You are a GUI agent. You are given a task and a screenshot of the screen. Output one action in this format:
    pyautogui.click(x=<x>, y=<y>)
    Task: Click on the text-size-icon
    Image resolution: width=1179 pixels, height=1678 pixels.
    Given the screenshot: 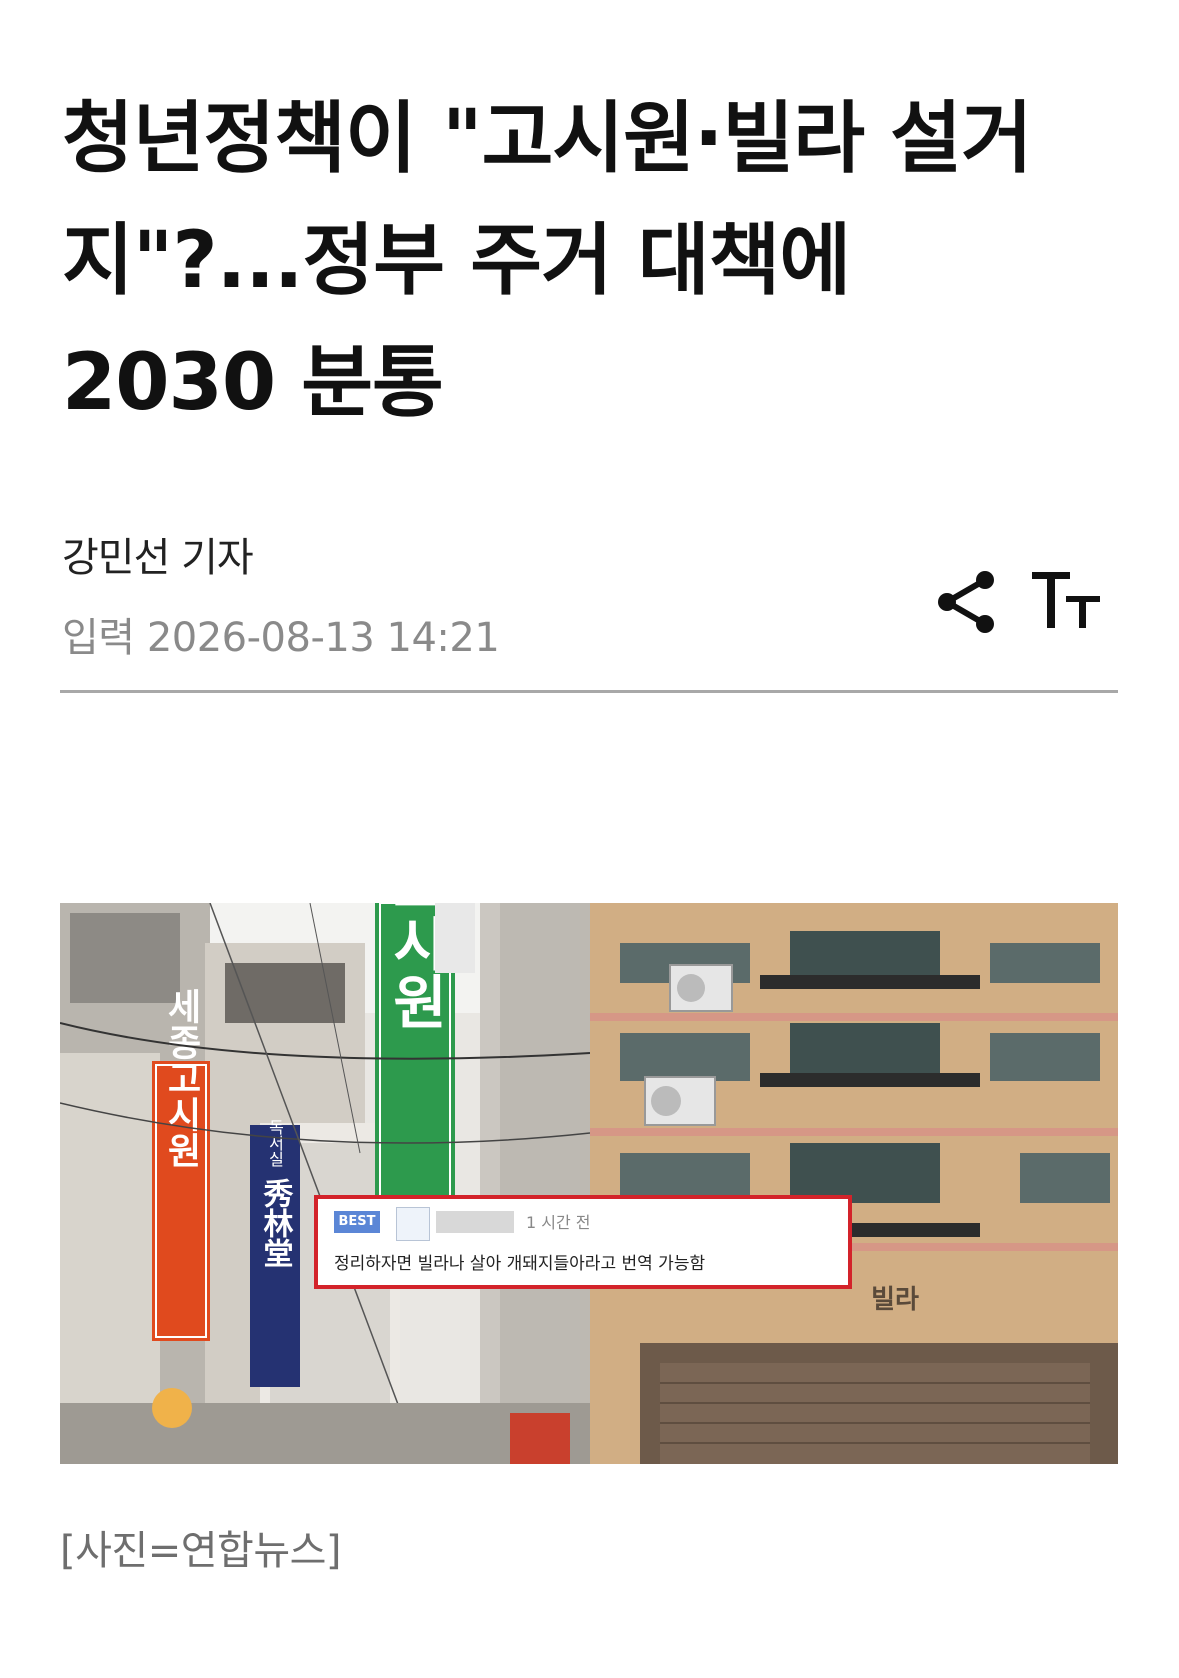 What is the action you would take?
    pyautogui.click(x=1066, y=600)
    